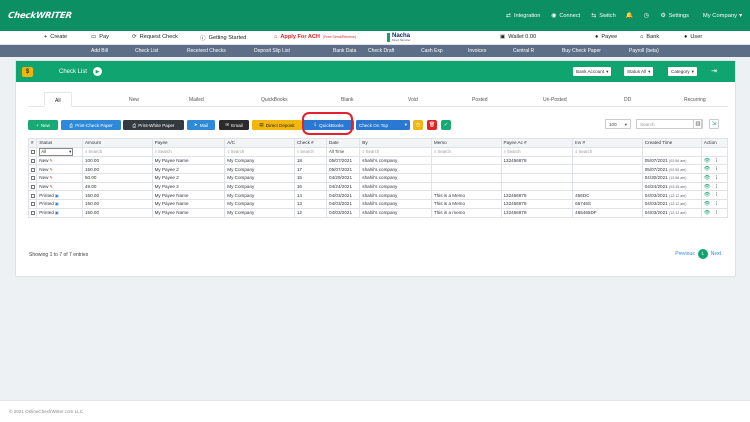 The height and width of the screenshot is (422, 750). I want to click on column-header-by: By, so click(395, 143).